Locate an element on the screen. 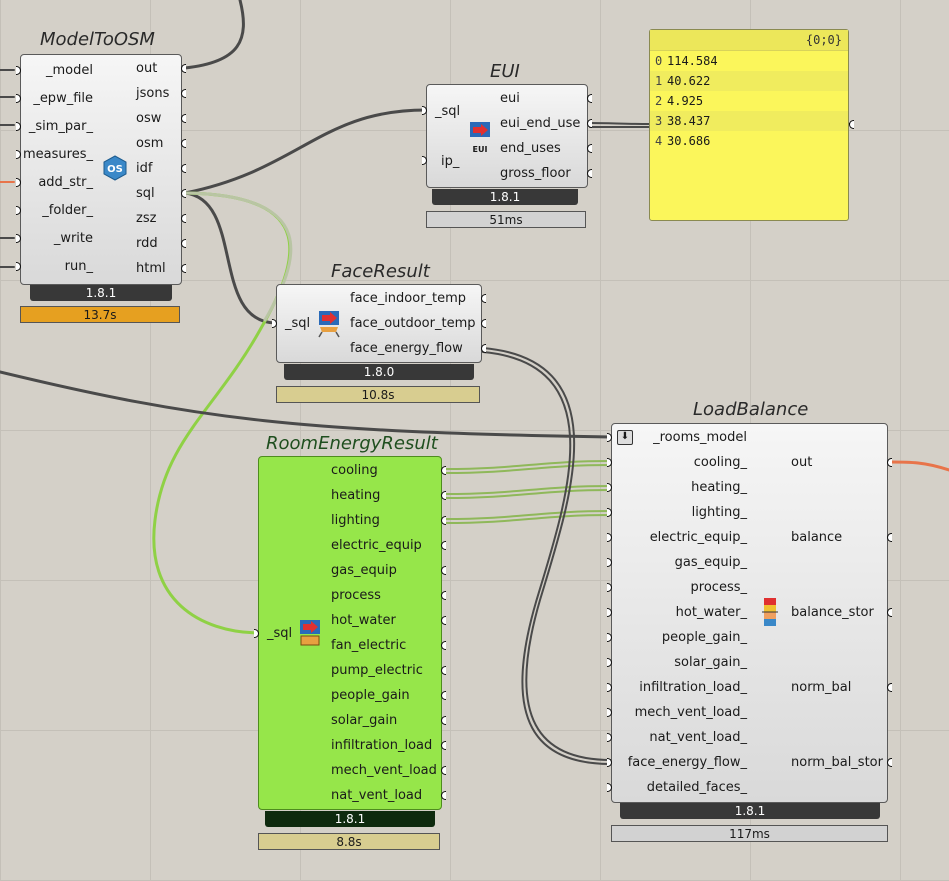 This screenshot has width=949, height=881. port-out-out is located at coordinates (183, 68).